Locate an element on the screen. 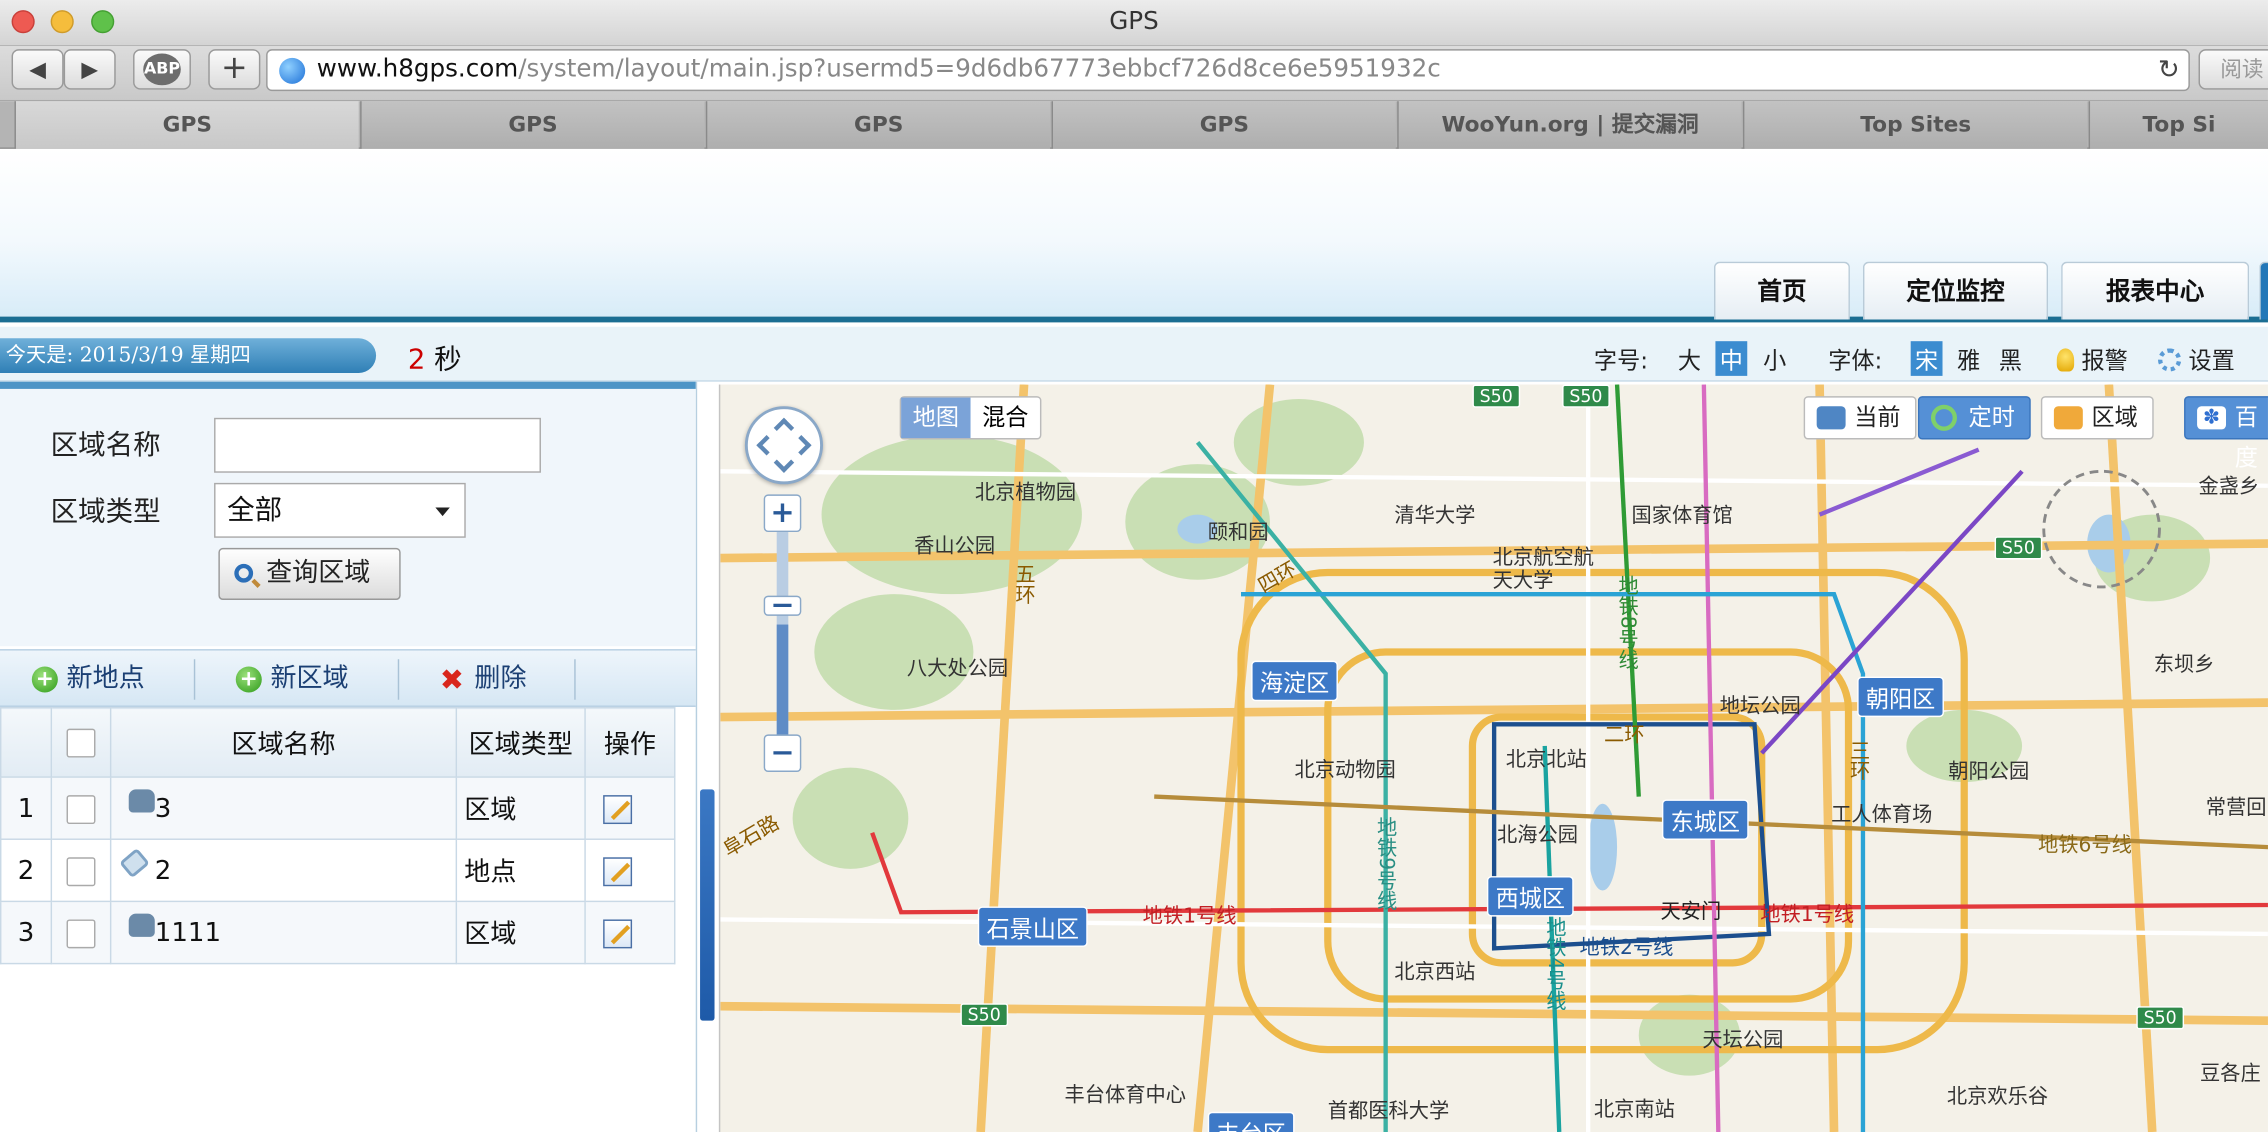 The width and height of the screenshot is (2268, 1132). nav-reports: 报表中心 is located at coordinates (2155, 290).